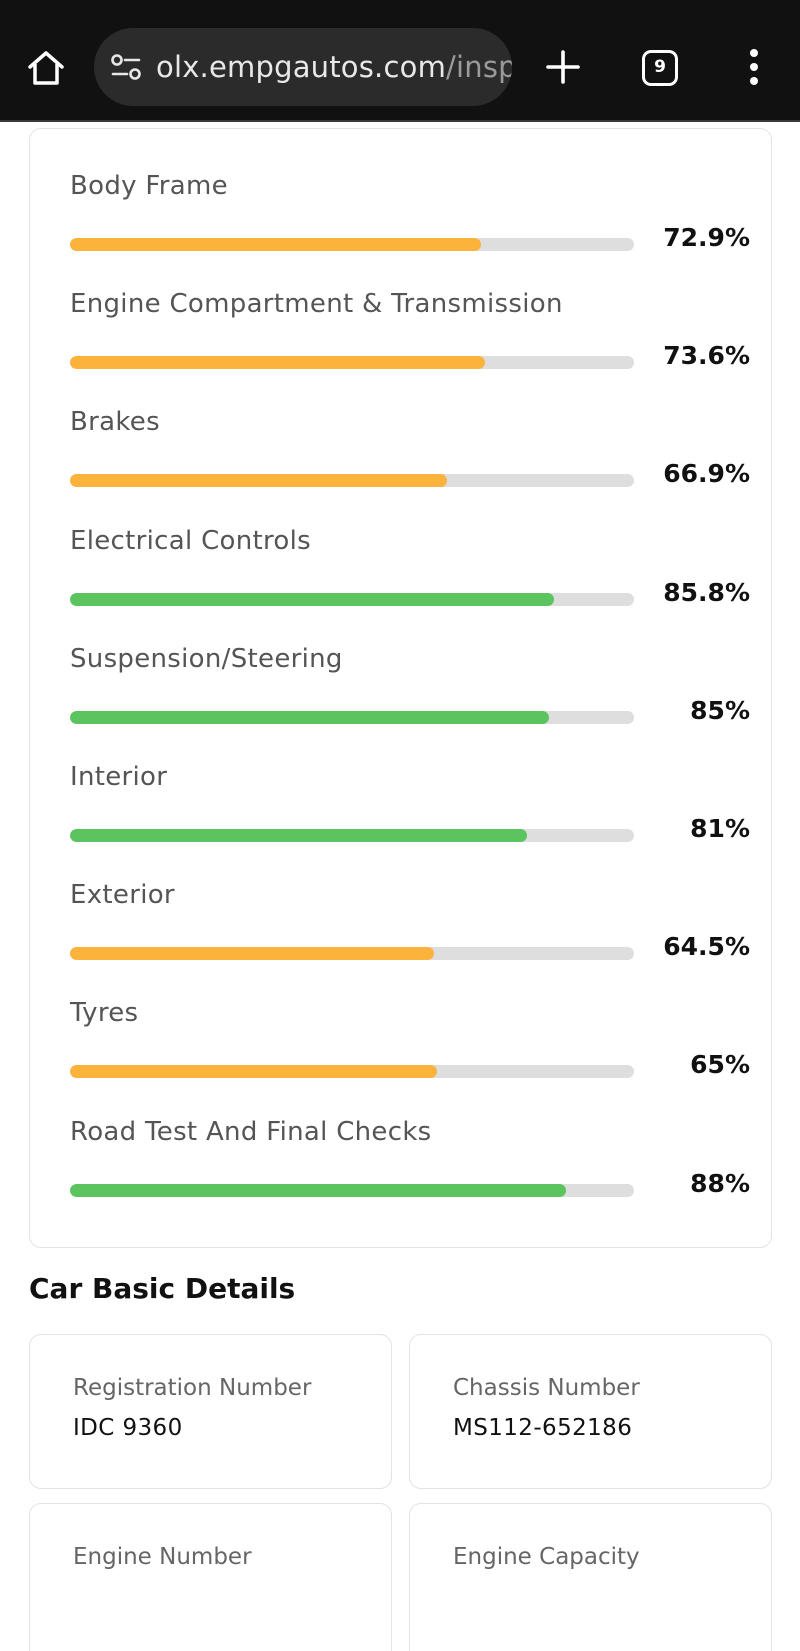  I want to click on score-value: 64.5%, so click(706, 947).